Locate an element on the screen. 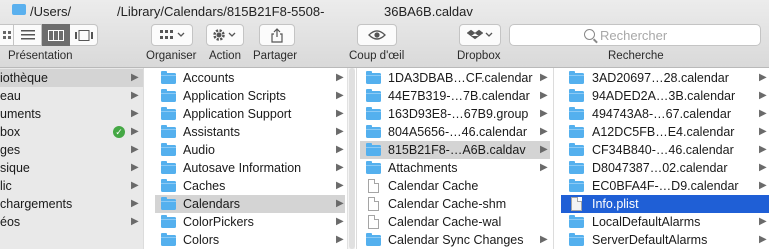  search-field is located at coordinates (639, 35).